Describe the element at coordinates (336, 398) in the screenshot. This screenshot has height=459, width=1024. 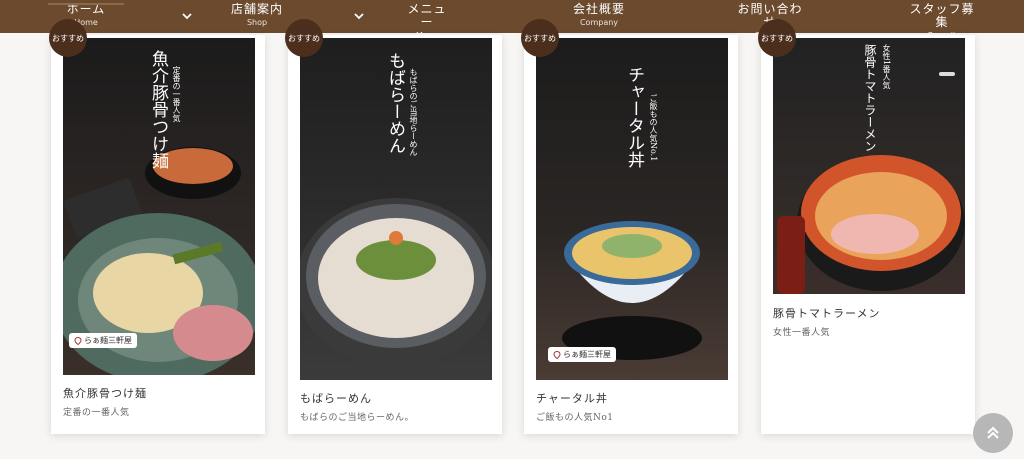
I see `card-title: もばらーめん` at that location.